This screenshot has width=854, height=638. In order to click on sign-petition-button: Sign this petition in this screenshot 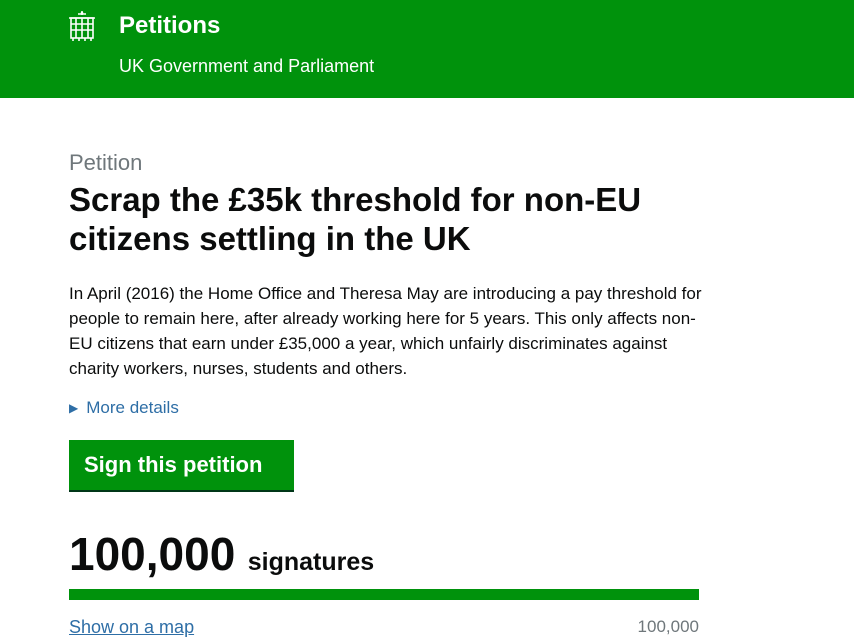, I will do `click(181, 465)`.